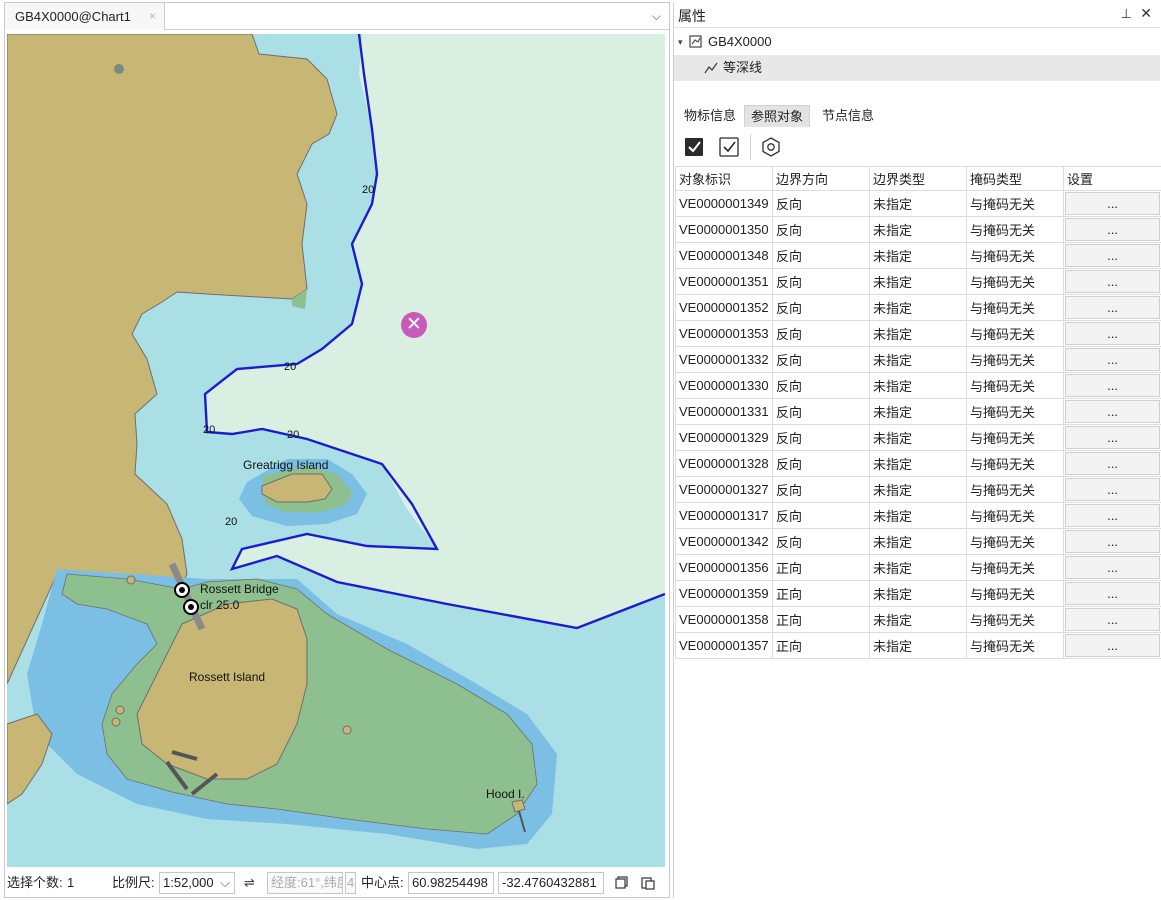  What do you see at coordinates (694, 147) in the screenshot?
I see `select-all-checkbox-icon` at bounding box center [694, 147].